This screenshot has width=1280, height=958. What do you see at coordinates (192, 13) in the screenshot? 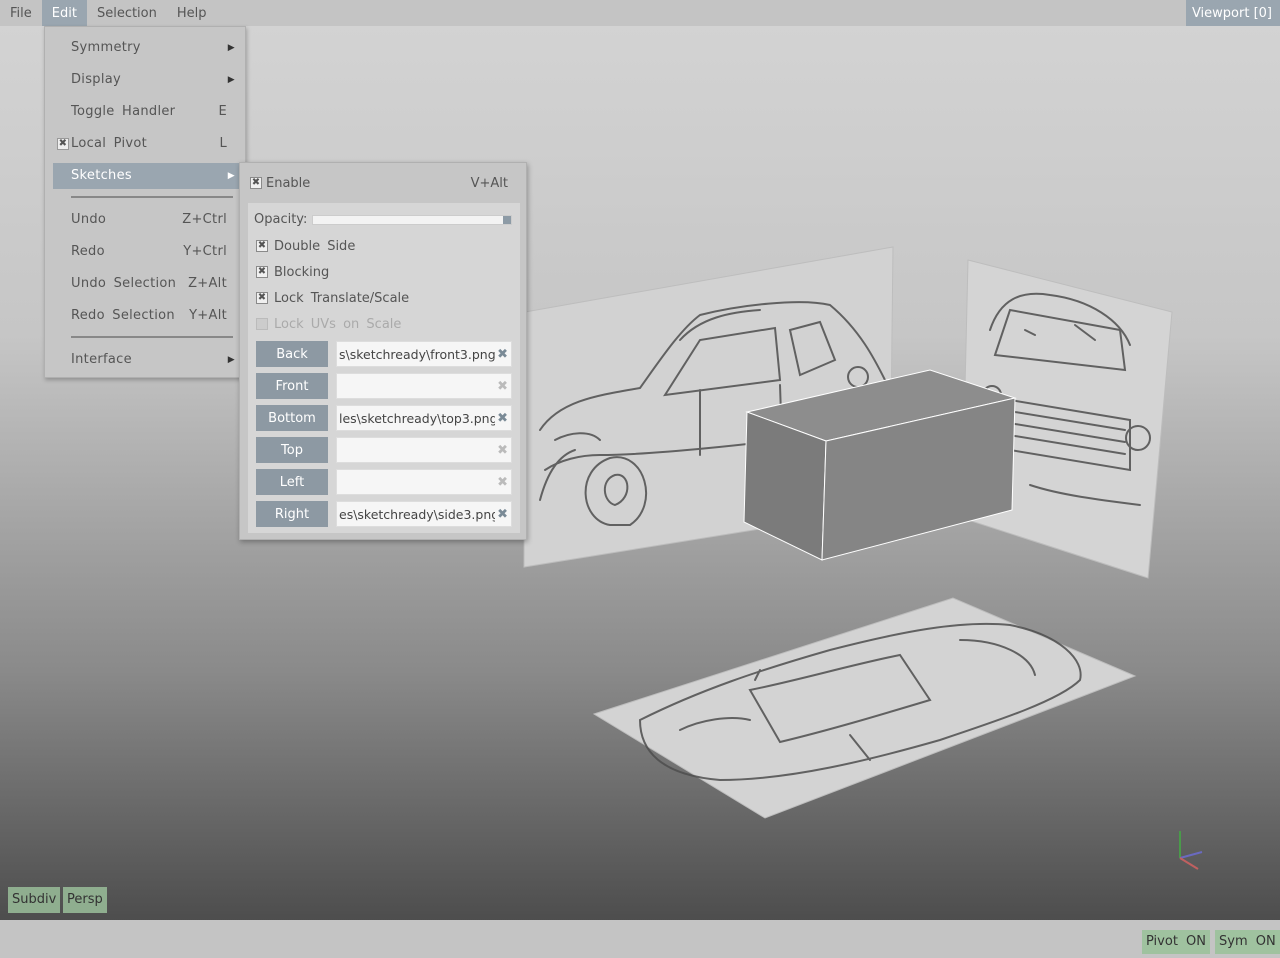
I see `menu-help: Help` at bounding box center [192, 13].